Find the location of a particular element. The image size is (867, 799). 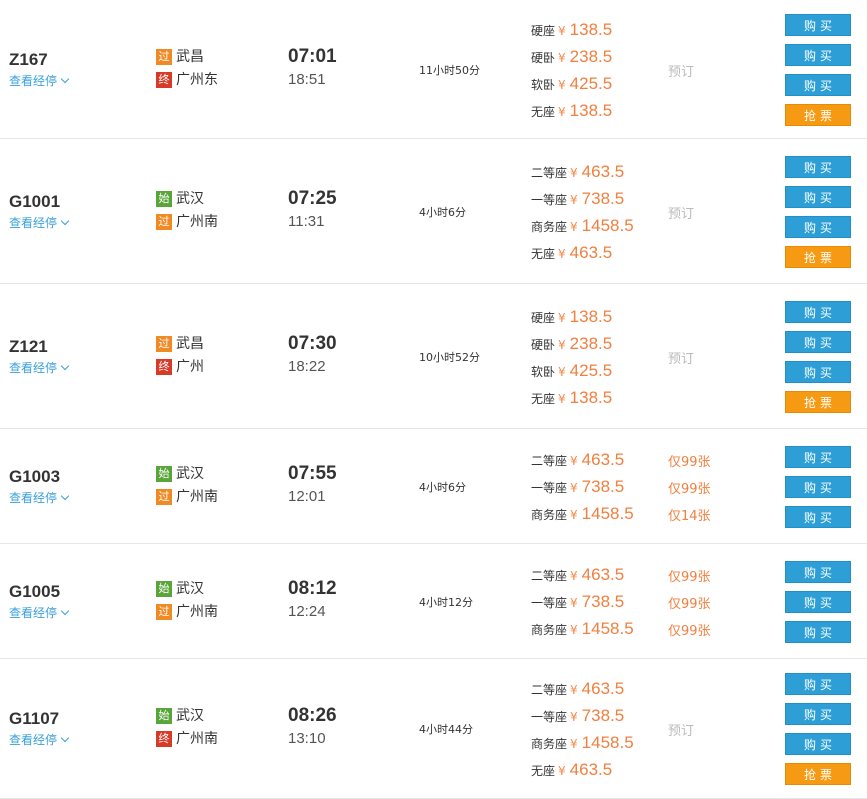

station-from: 始武汉 is located at coordinates (180, 589).